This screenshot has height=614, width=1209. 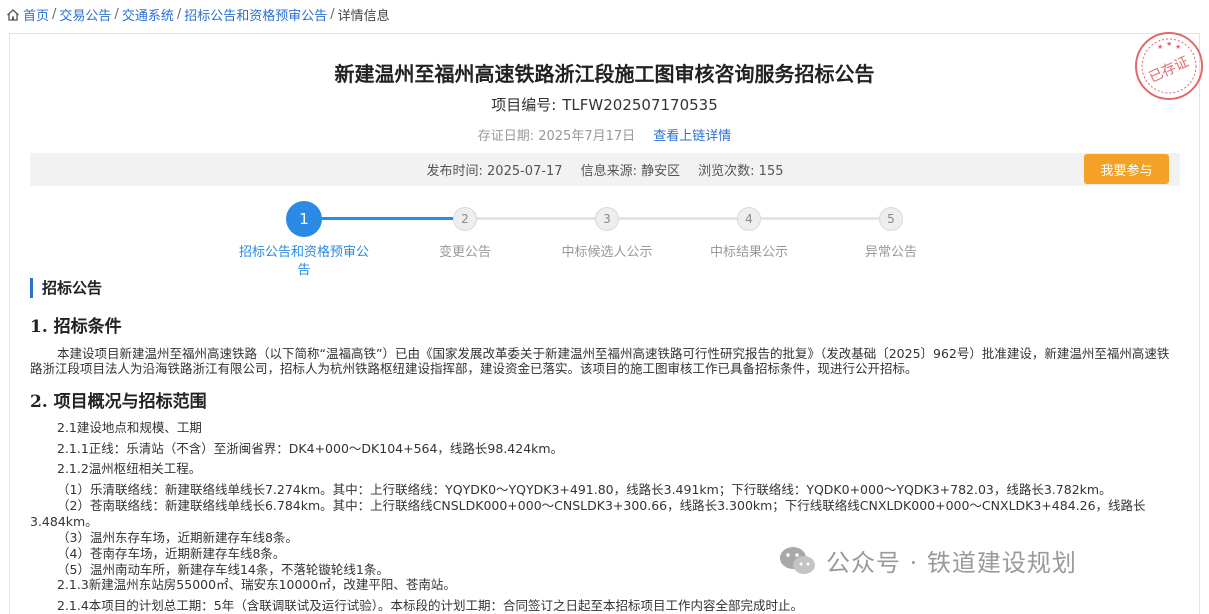 What do you see at coordinates (64, 521) in the screenshot?
I see `content-line: 3.484km。` at bounding box center [64, 521].